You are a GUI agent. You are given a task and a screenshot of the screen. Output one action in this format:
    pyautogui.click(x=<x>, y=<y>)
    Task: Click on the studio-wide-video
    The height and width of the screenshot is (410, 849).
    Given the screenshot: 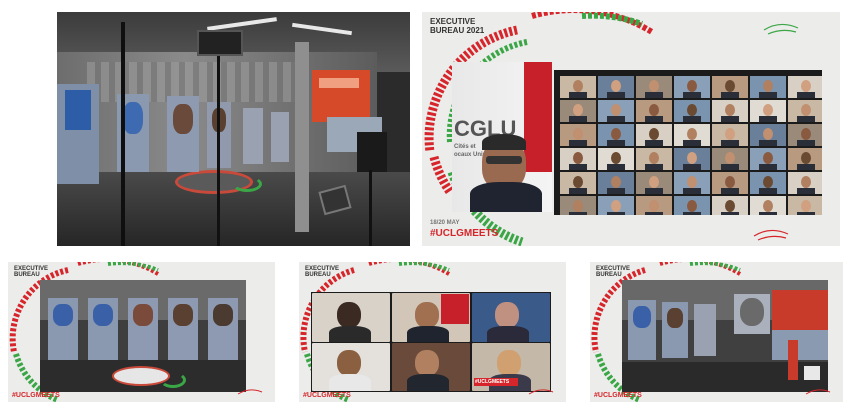 What is the action you would take?
    pyautogui.click(x=725, y=336)
    